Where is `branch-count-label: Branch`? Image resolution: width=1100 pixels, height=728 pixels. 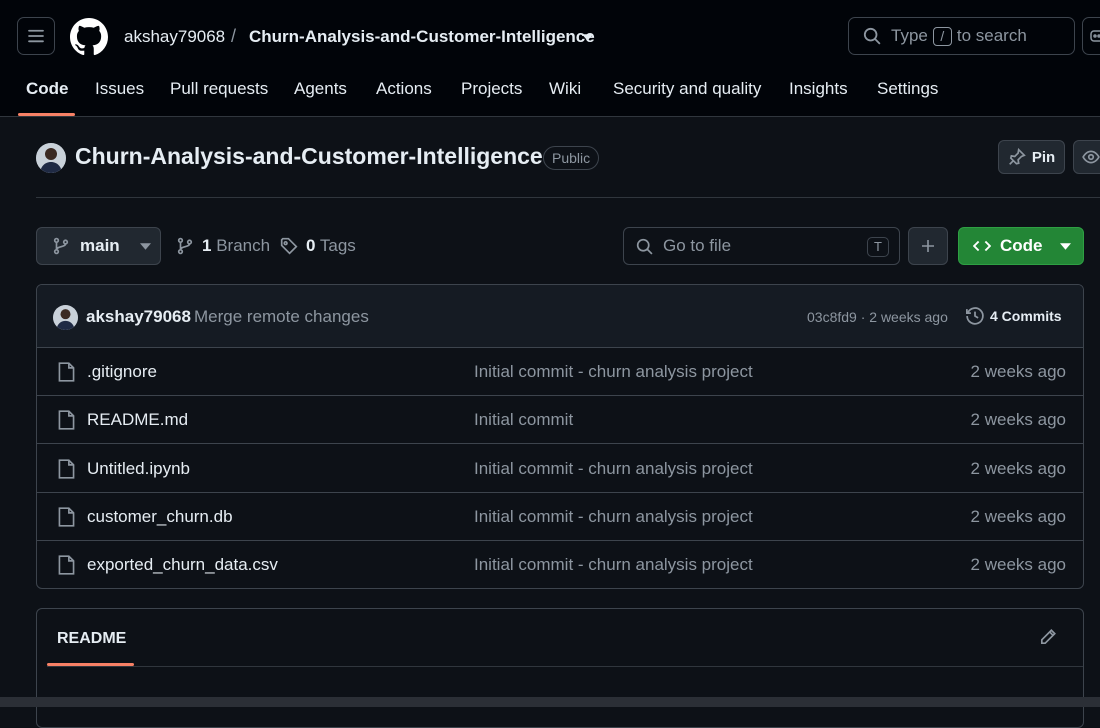 branch-count-label: Branch is located at coordinates (243, 245).